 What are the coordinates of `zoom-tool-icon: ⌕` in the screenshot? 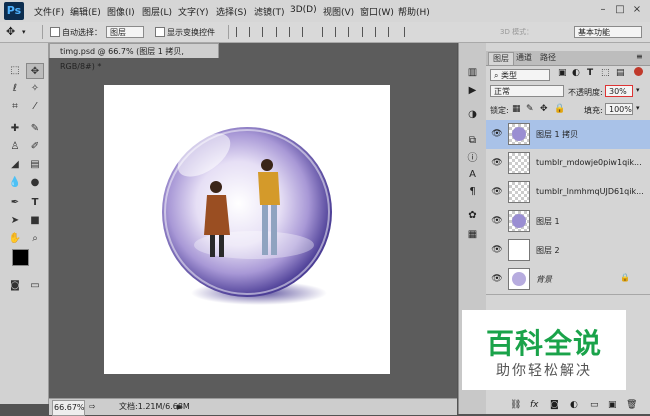 It's located at (35, 239).